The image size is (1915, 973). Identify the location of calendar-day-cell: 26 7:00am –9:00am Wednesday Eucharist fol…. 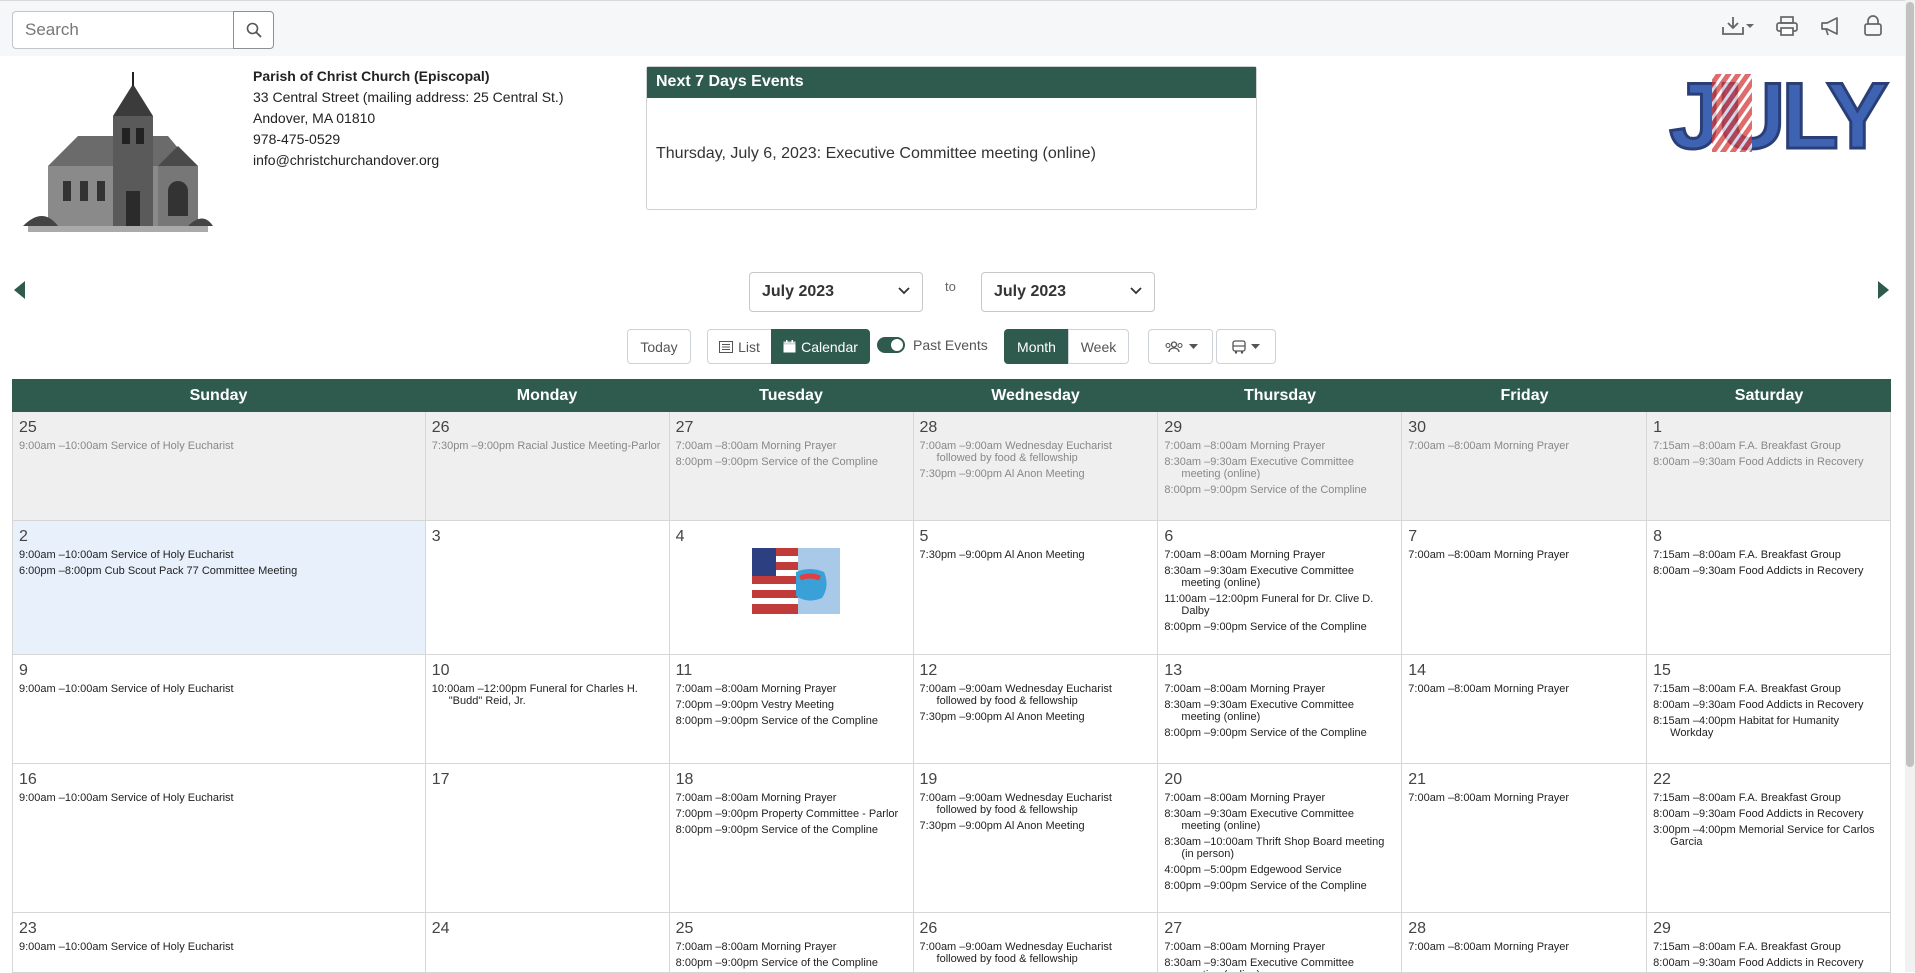
(1036, 943).